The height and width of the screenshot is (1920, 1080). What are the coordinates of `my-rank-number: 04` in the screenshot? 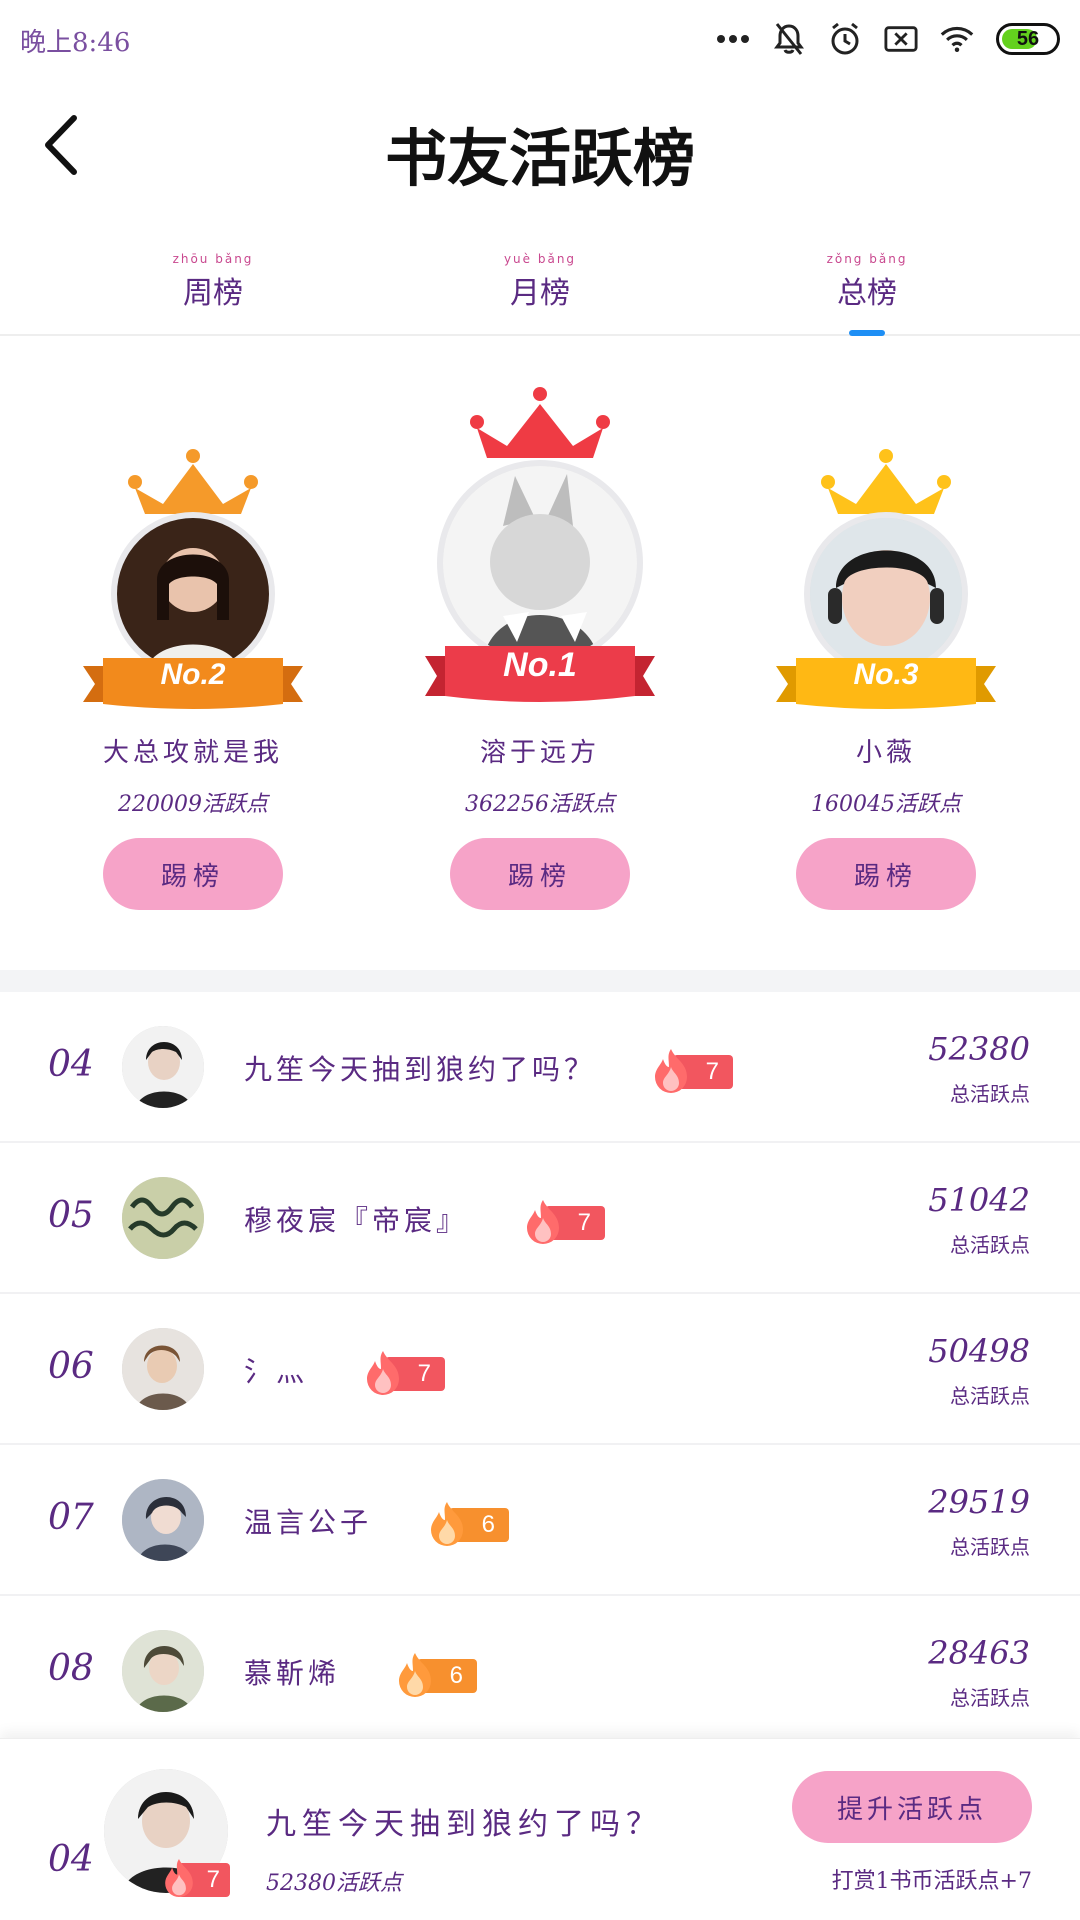 It's located at (71, 1859).